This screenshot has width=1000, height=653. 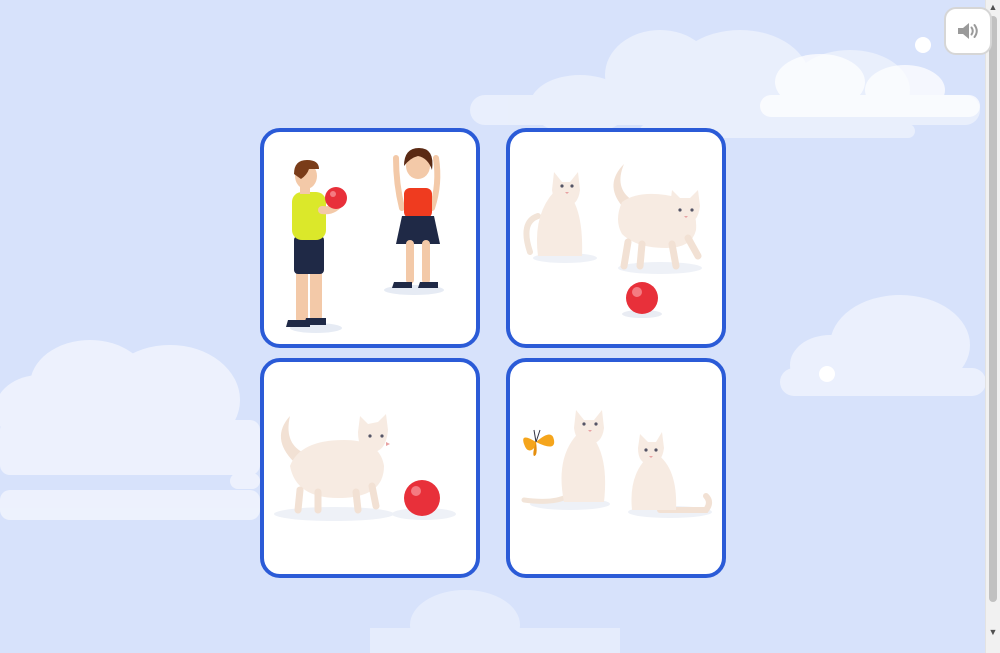 I want to click on scroll-thumb, so click(x=993, y=309).